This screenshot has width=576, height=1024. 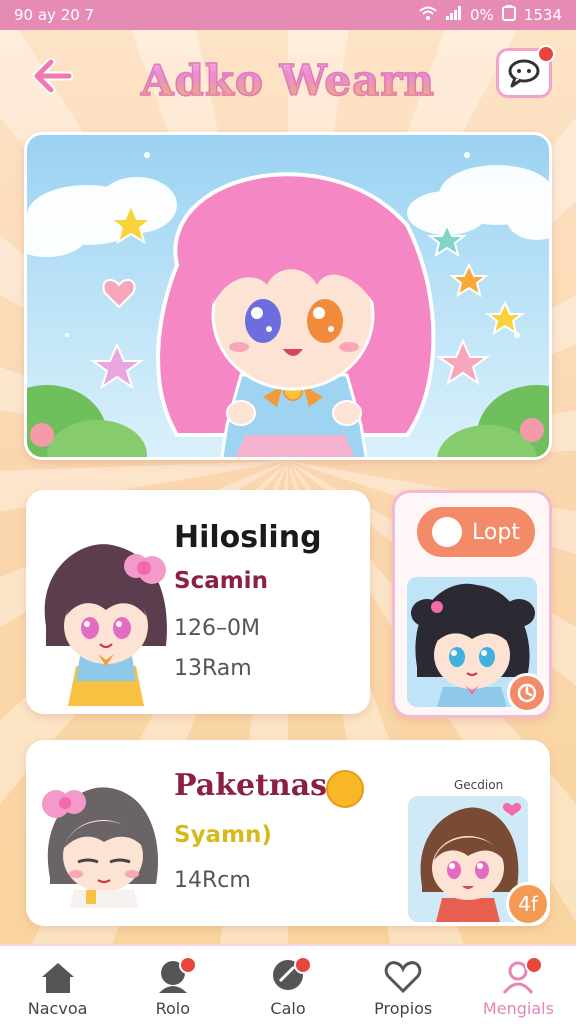 I want to click on orange-fruit-icon, so click(x=345, y=789).